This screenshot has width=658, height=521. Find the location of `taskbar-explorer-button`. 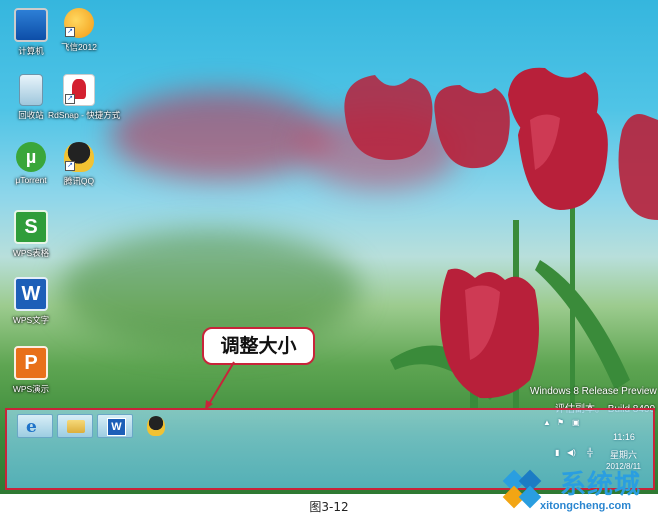

taskbar-explorer-button is located at coordinates (75, 426).